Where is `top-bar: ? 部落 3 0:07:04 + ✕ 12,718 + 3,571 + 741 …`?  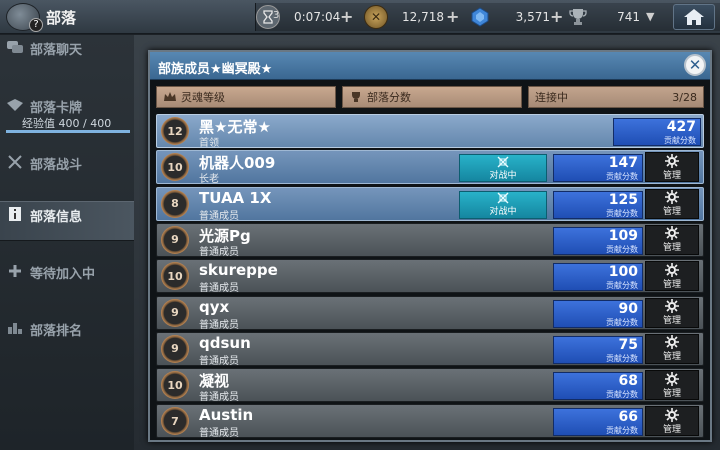
top-bar: ? 部落 3 0:07:04 + ✕ 12,718 + 3,571 + 741 … is located at coordinates (360, 17).